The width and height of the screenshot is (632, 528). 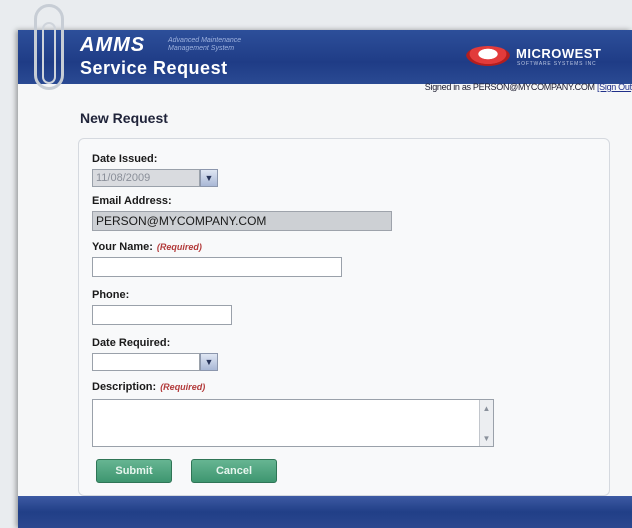 What do you see at coordinates (181, 221) in the screenshot?
I see `email-value: PERSON@MYCOMPANY.COM` at bounding box center [181, 221].